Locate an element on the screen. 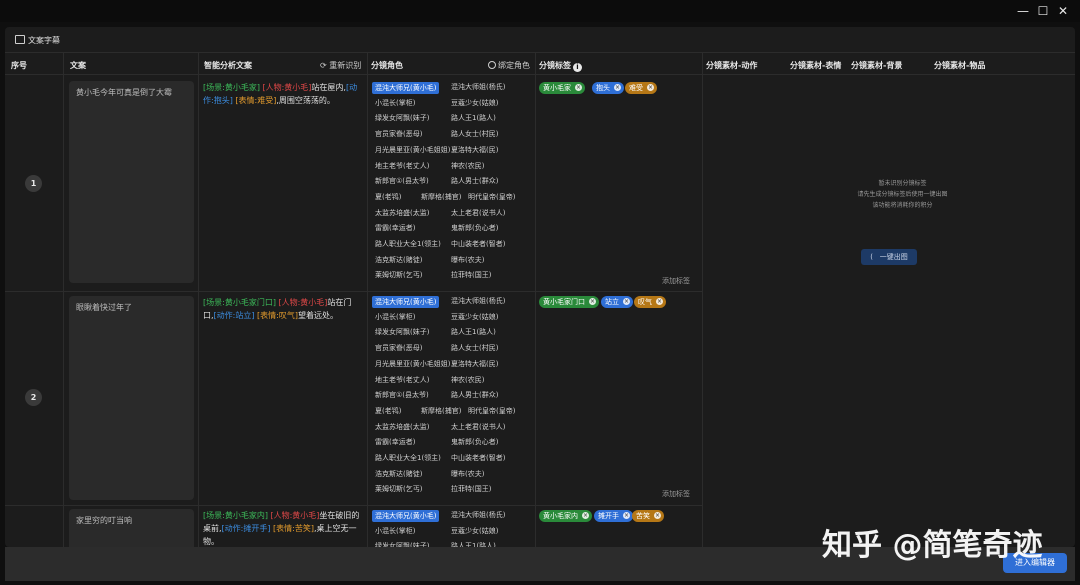 The image size is (1080, 585). empty-line-3: 该功能将消耗你的积分 is located at coordinates (902, 205).